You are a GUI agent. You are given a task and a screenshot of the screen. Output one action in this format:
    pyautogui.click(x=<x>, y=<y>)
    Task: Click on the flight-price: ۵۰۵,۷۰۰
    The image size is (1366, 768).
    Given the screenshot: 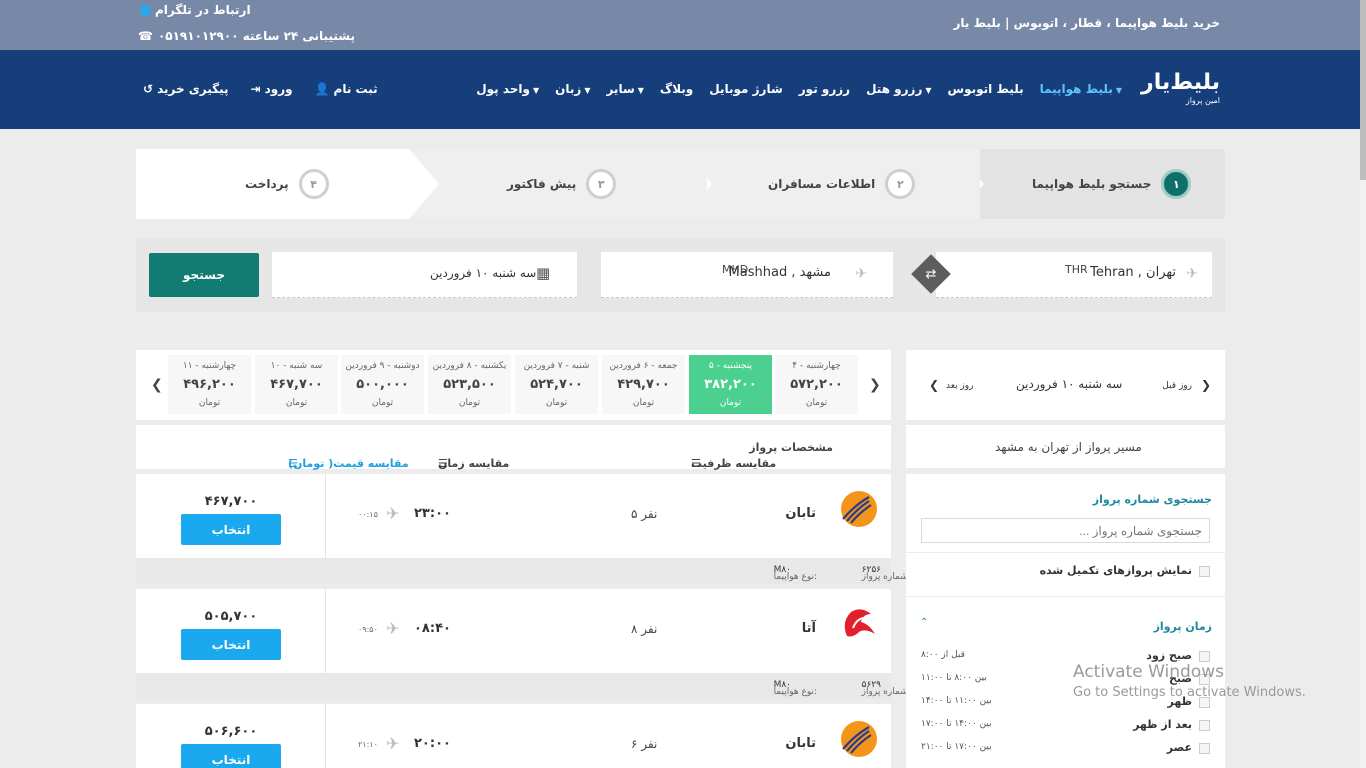 What is the action you would take?
    pyautogui.click(x=231, y=616)
    